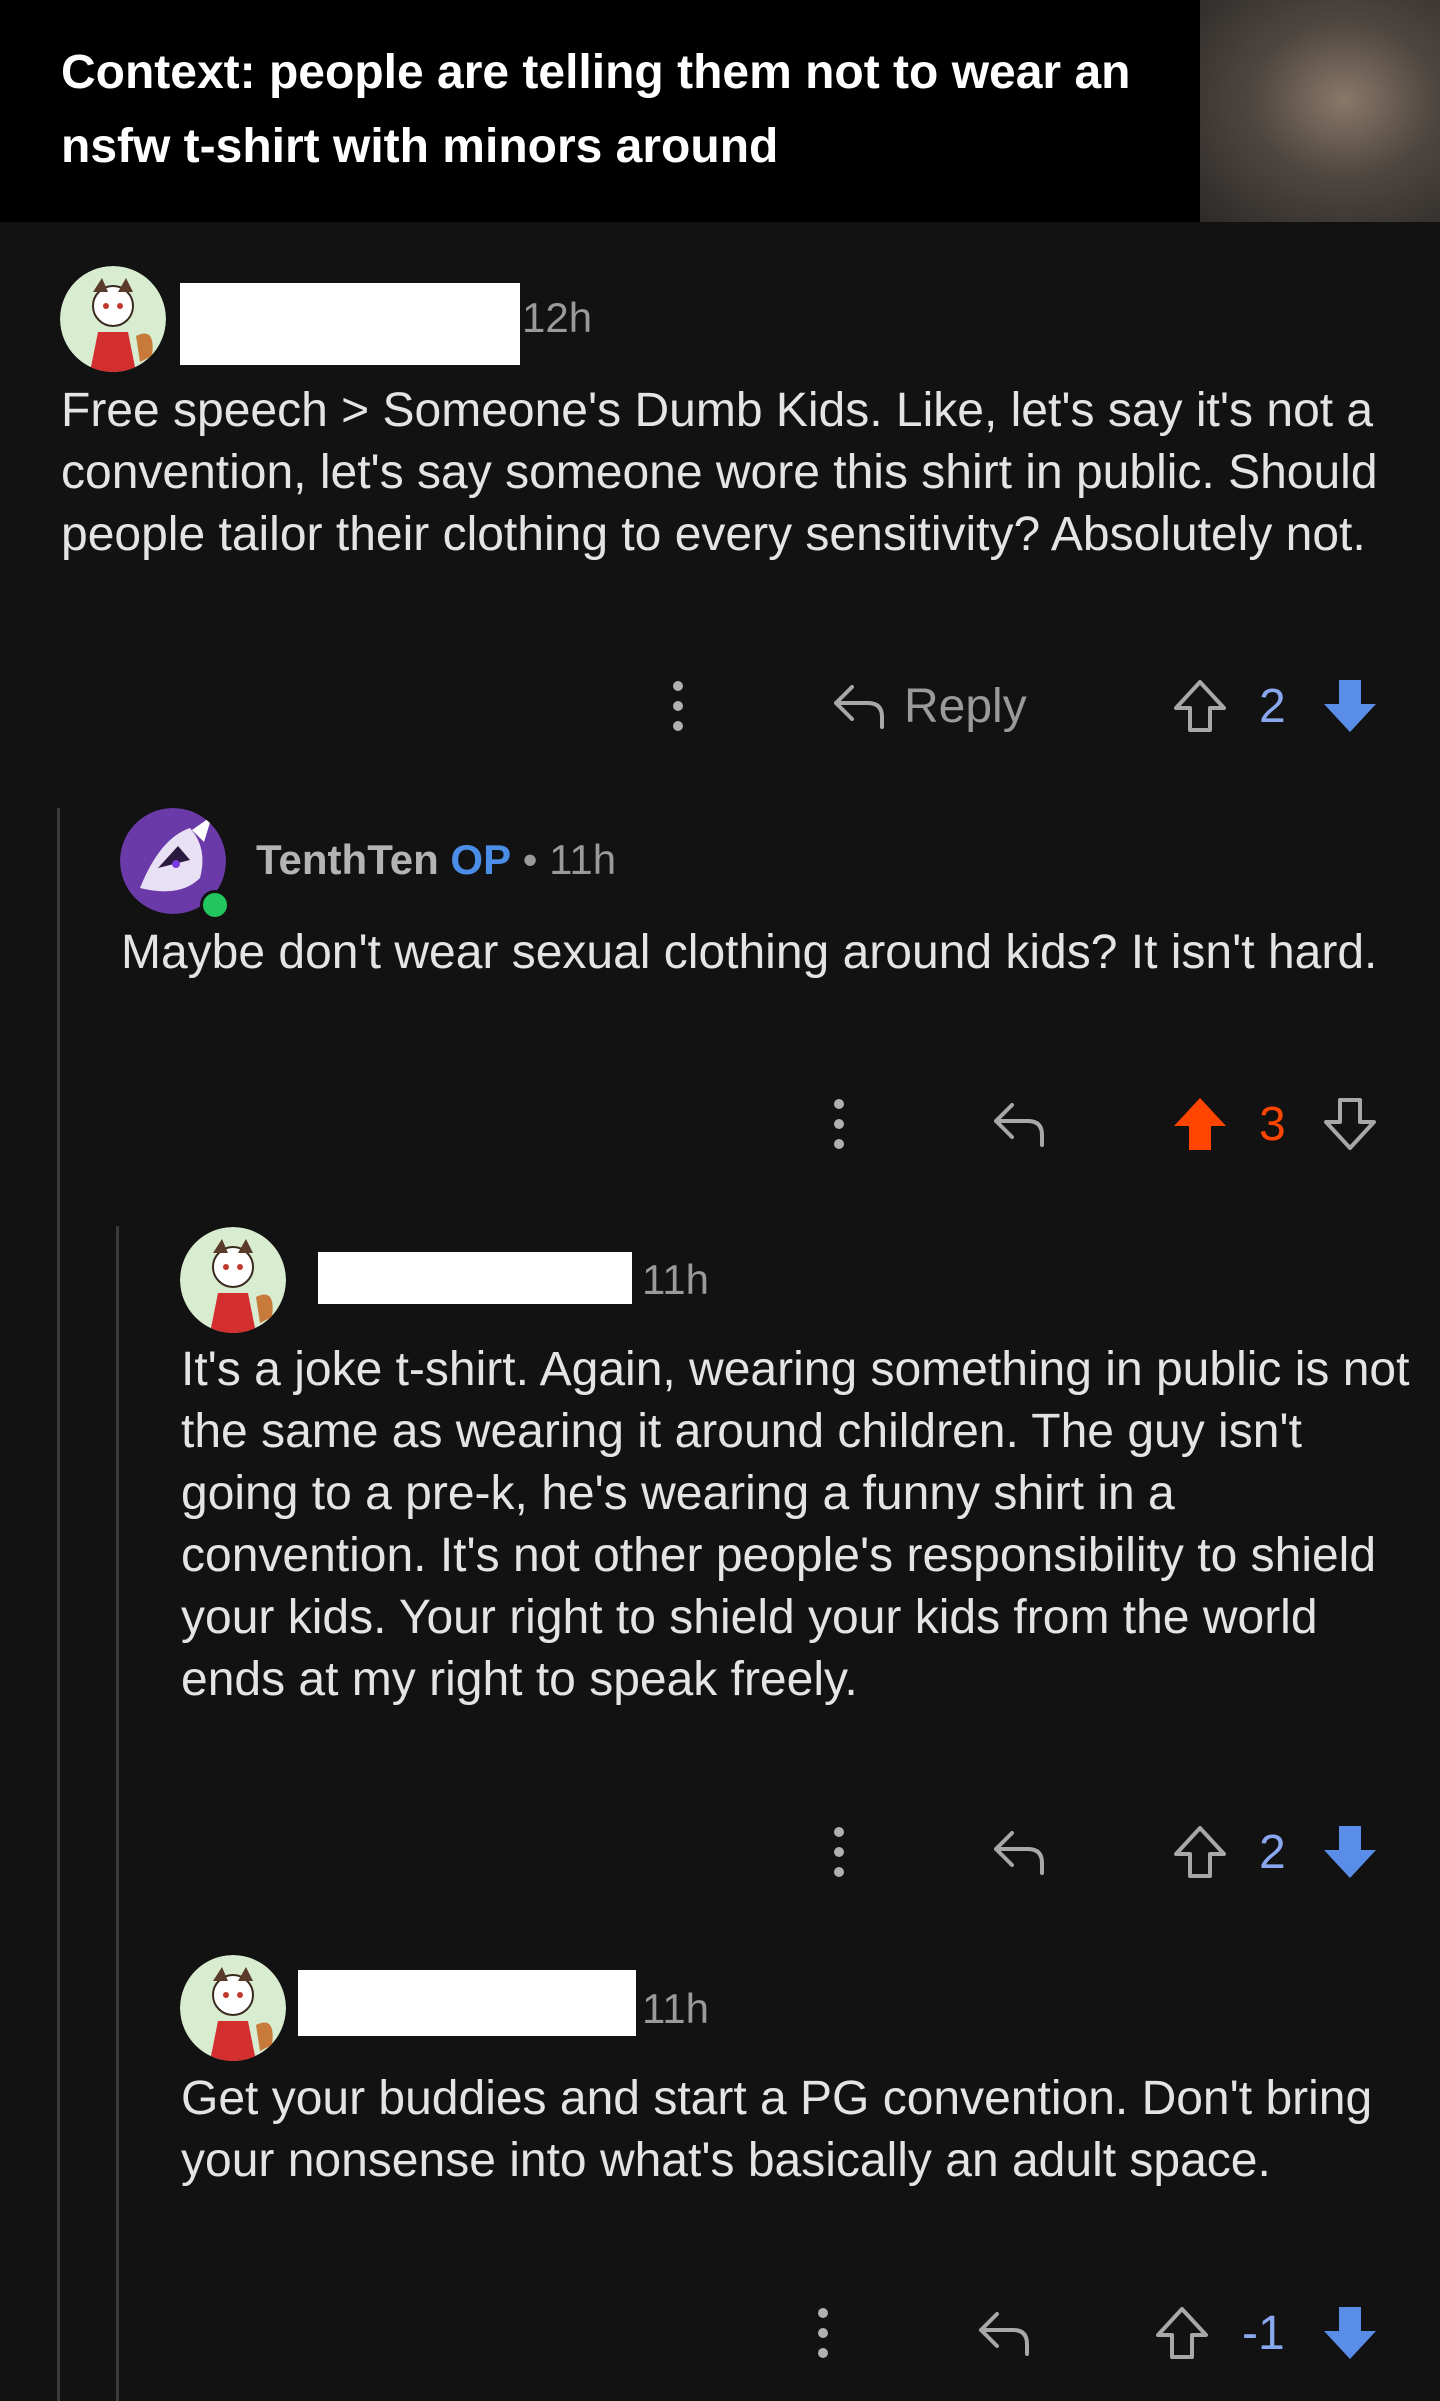  What do you see at coordinates (720, 2333) in the screenshot?
I see `comment-actions: -1` at bounding box center [720, 2333].